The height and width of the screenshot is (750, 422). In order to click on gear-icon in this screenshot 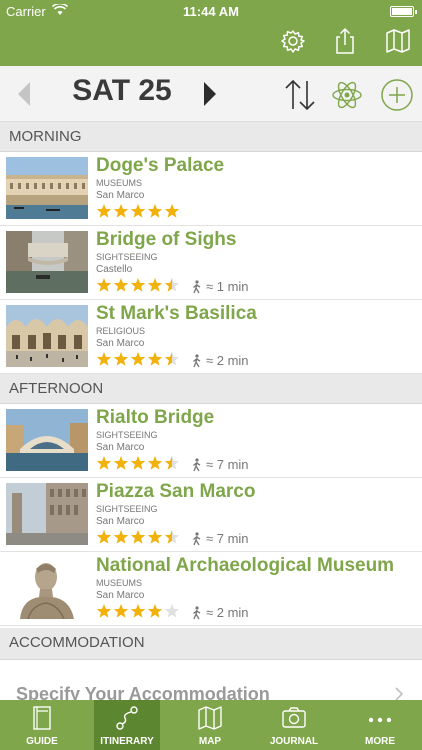, I will do `click(293, 41)`.